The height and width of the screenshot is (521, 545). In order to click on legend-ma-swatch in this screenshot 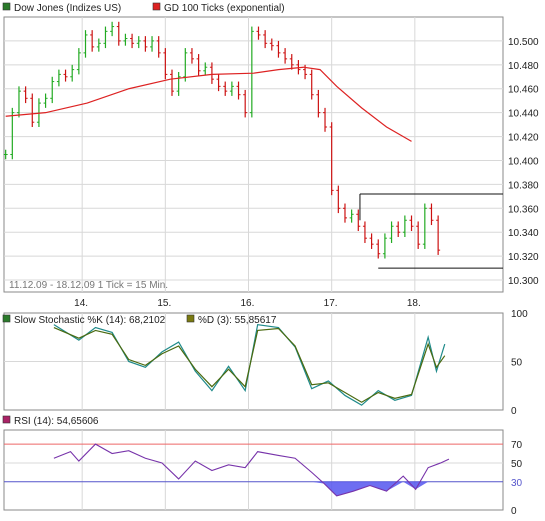, I will do `click(156, 6)`.